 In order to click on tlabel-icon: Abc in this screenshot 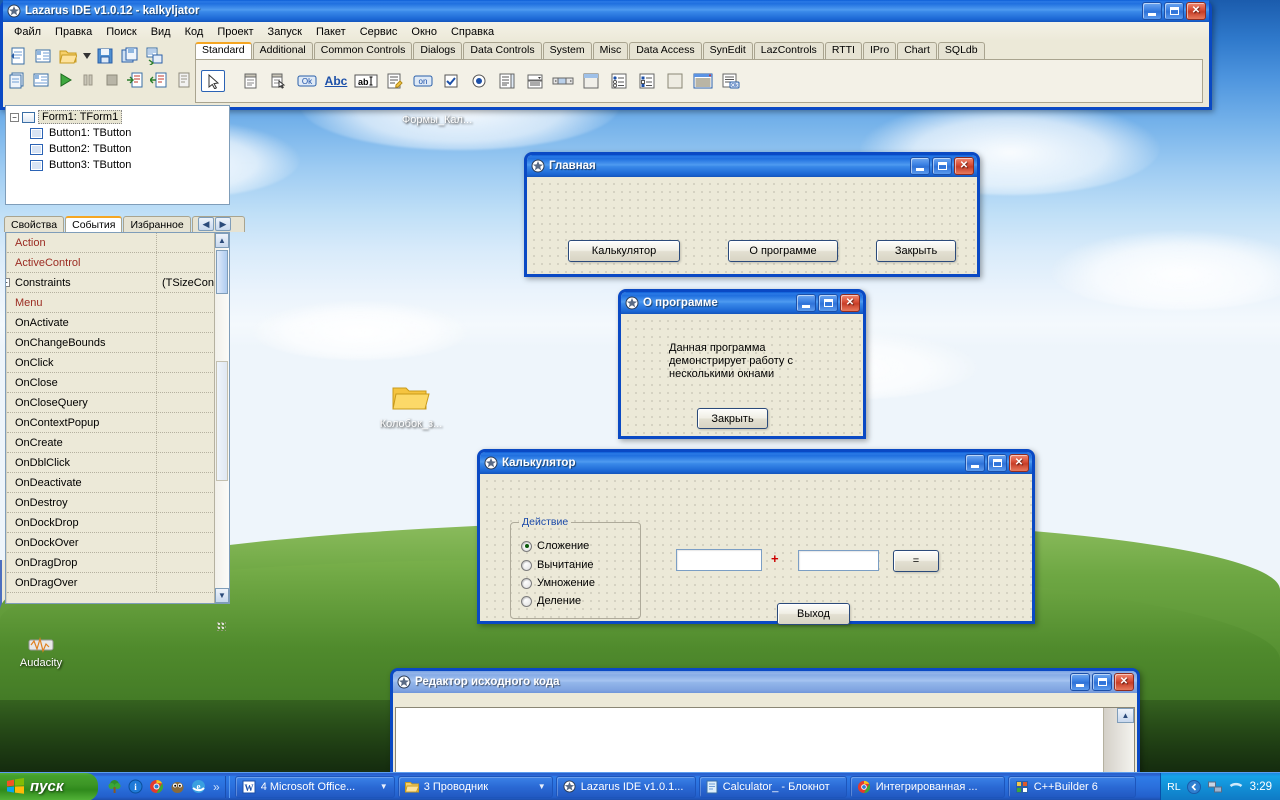, I will do `click(336, 81)`.